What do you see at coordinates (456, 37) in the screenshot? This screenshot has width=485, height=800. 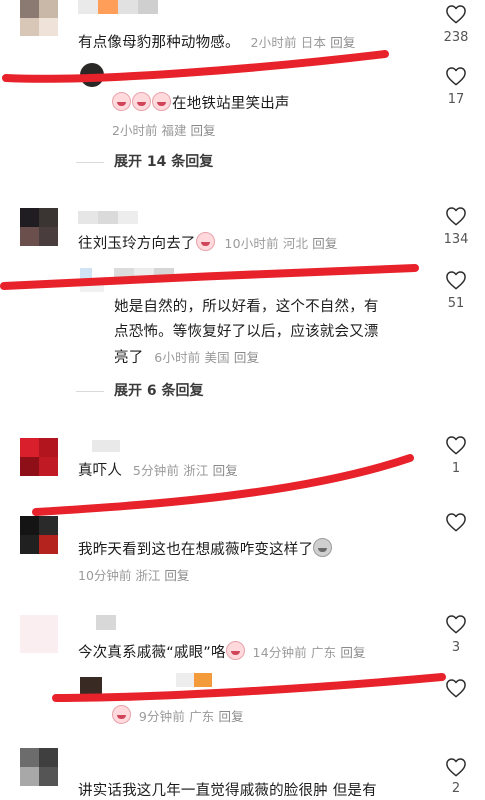 I see `like-count: 238` at bounding box center [456, 37].